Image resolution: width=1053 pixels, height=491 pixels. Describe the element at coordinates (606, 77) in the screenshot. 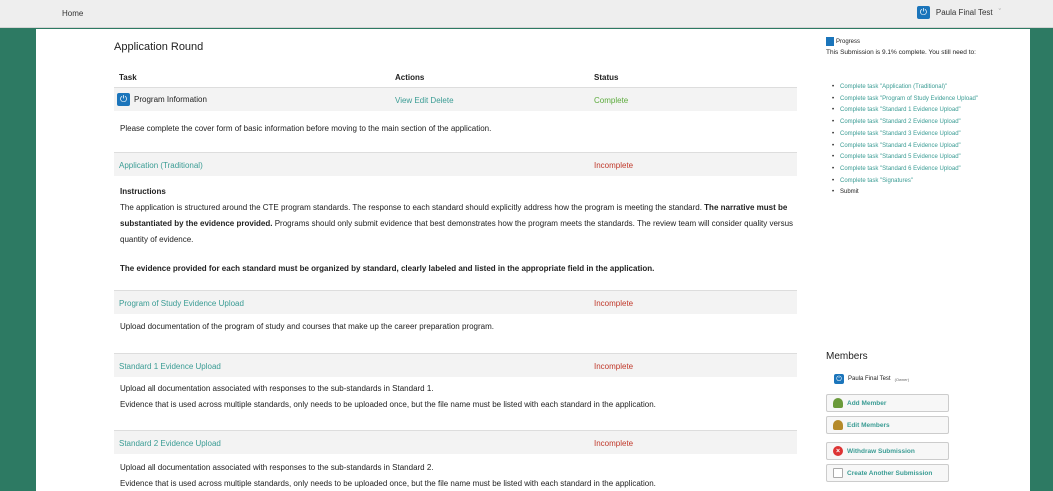

I see `col-status: Status` at that location.